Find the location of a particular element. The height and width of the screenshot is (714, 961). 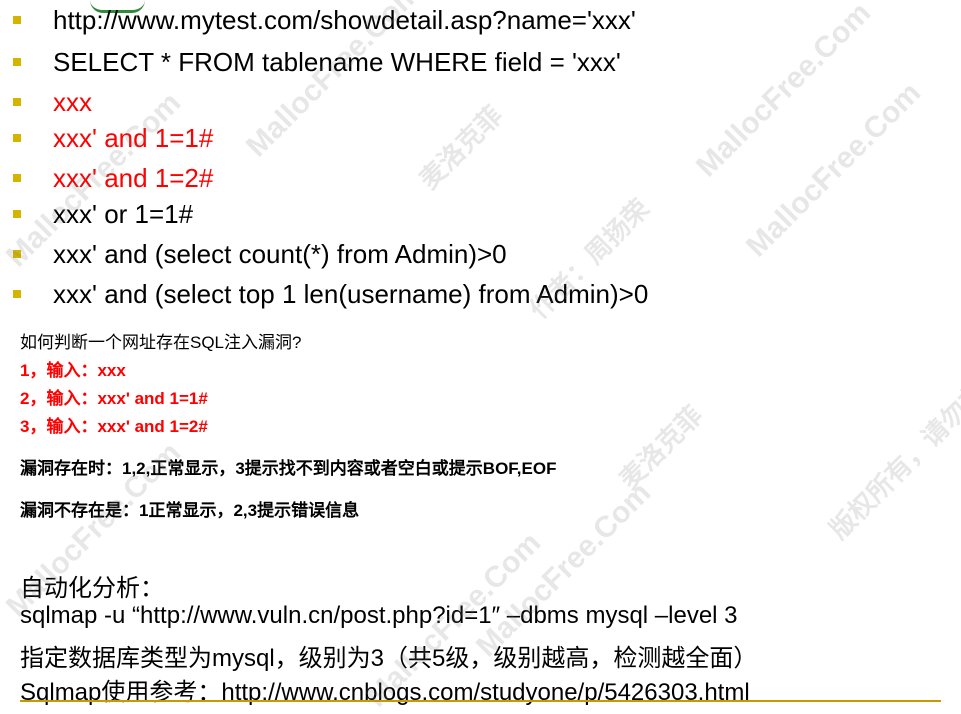

bullet-item: xxx is located at coordinates (51, 102).